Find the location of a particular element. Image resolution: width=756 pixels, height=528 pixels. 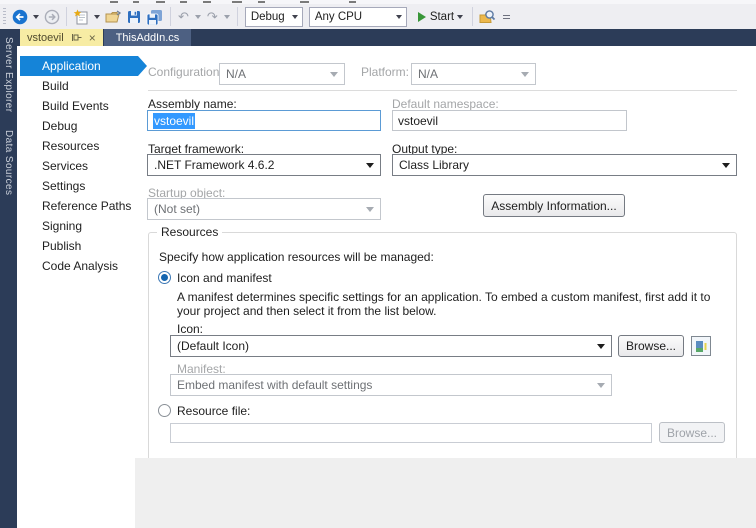

toolbar-options-button is located at coordinates (507, 16).